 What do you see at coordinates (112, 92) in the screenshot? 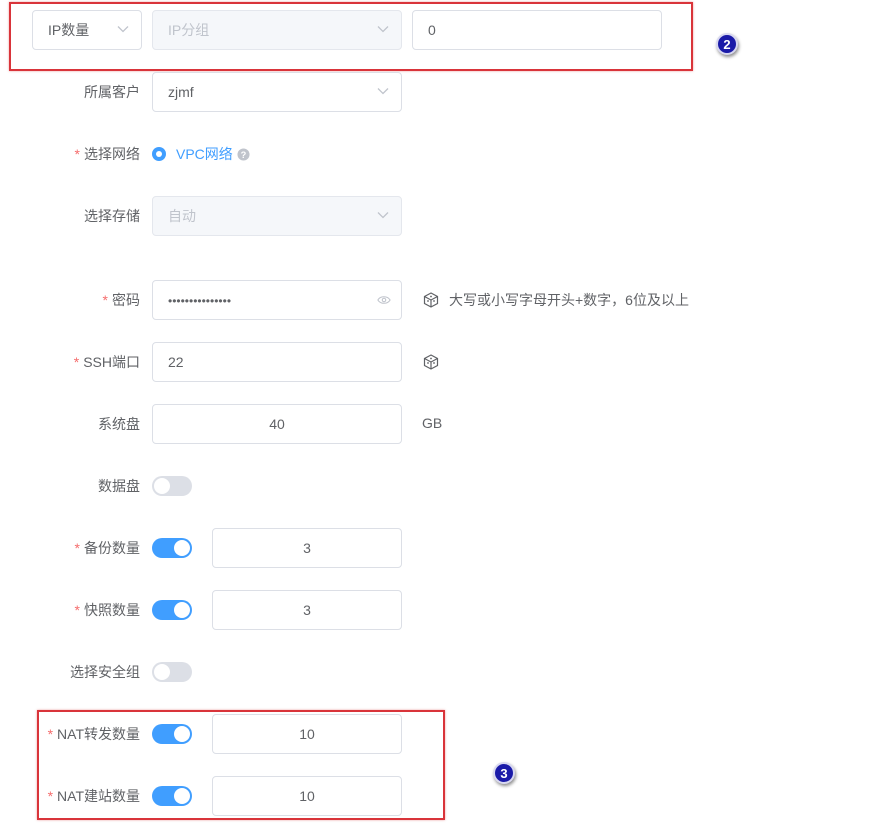
I see `customer-label: 所属客户` at bounding box center [112, 92].